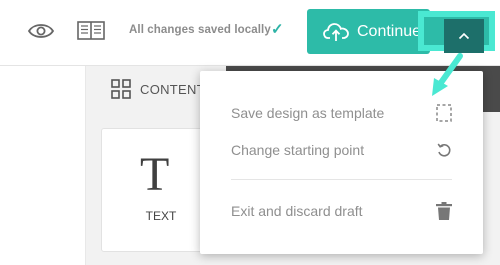 The image size is (500, 265). I want to click on eye-icon, so click(41, 31).